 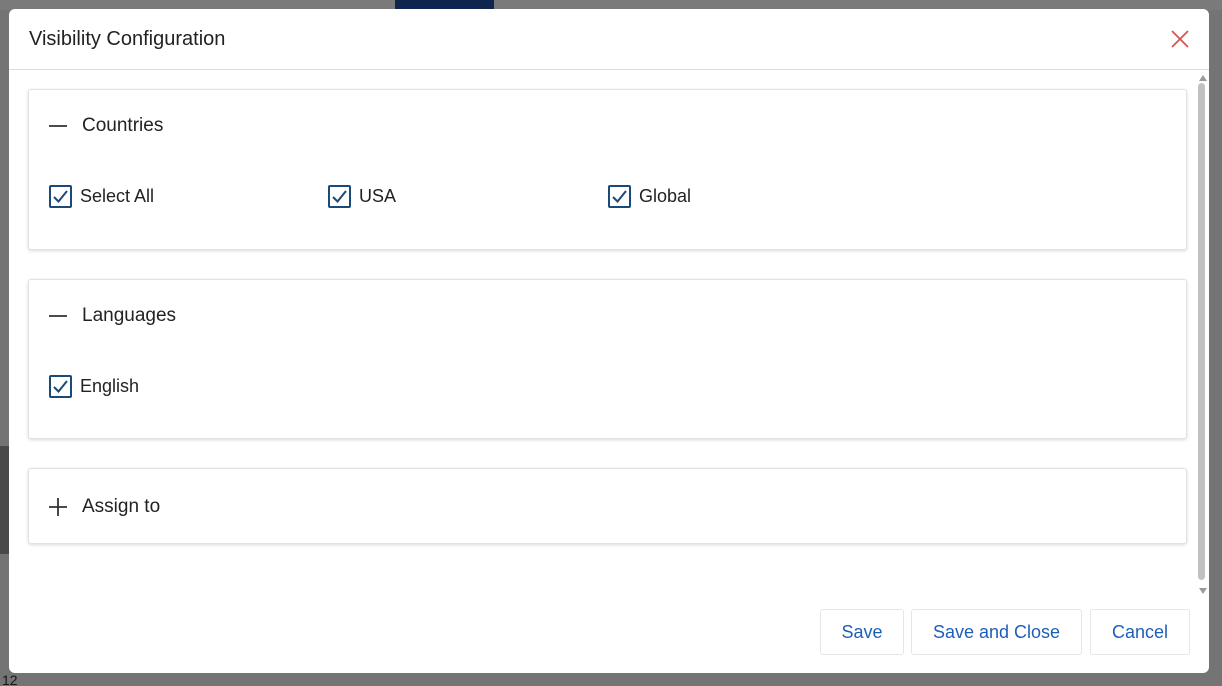 I want to click on countries-title: Countries, so click(x=123, y=125).